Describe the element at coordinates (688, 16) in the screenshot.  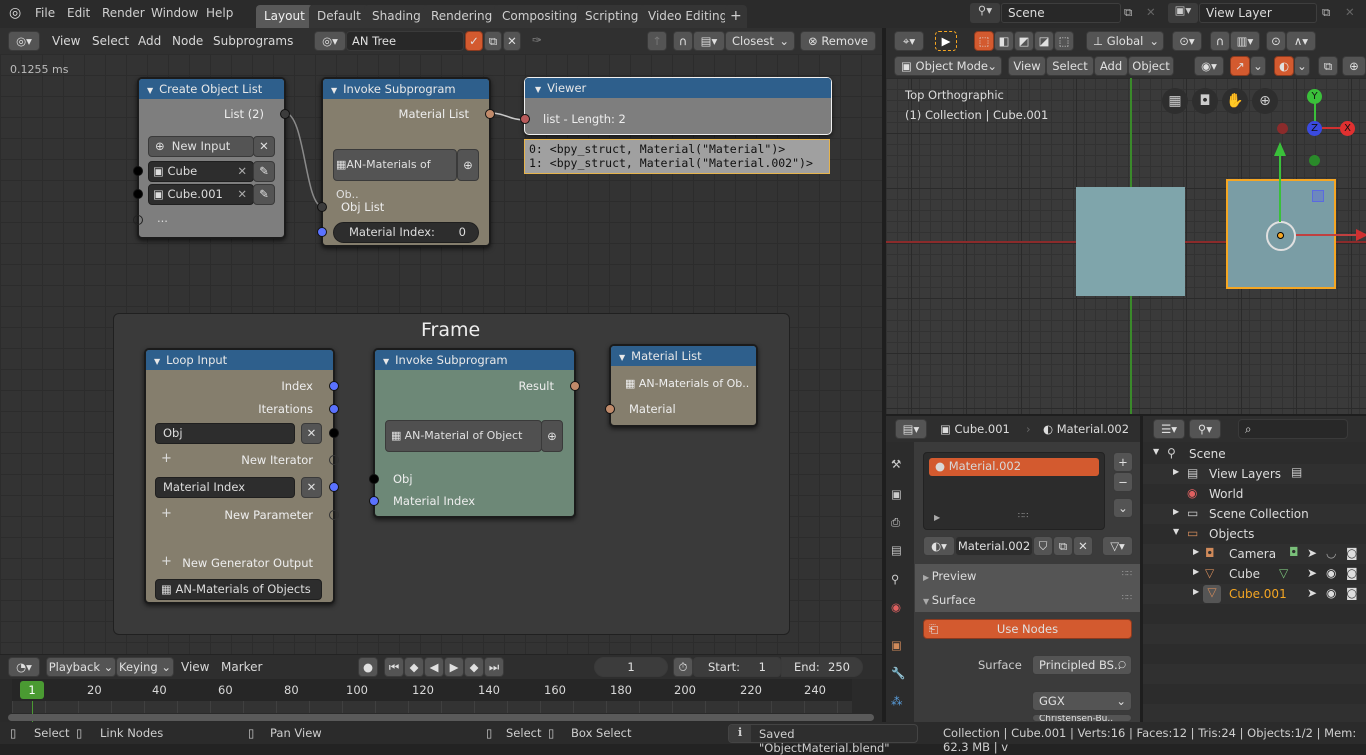
I see `tab-video-editing: Video Editing` at that location.